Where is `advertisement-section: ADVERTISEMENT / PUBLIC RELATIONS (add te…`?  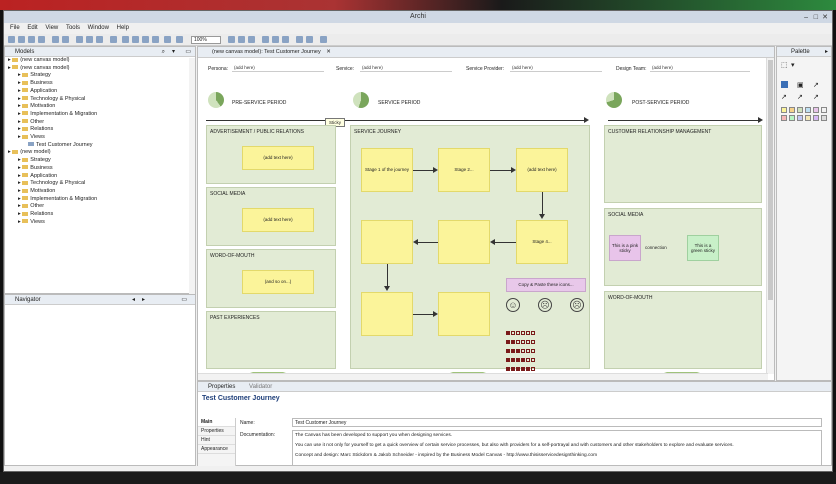 advertisement-section: ADVERTISEMENT / PUBLIC RELATIONS (add te… is located at coordinates (271, 154).